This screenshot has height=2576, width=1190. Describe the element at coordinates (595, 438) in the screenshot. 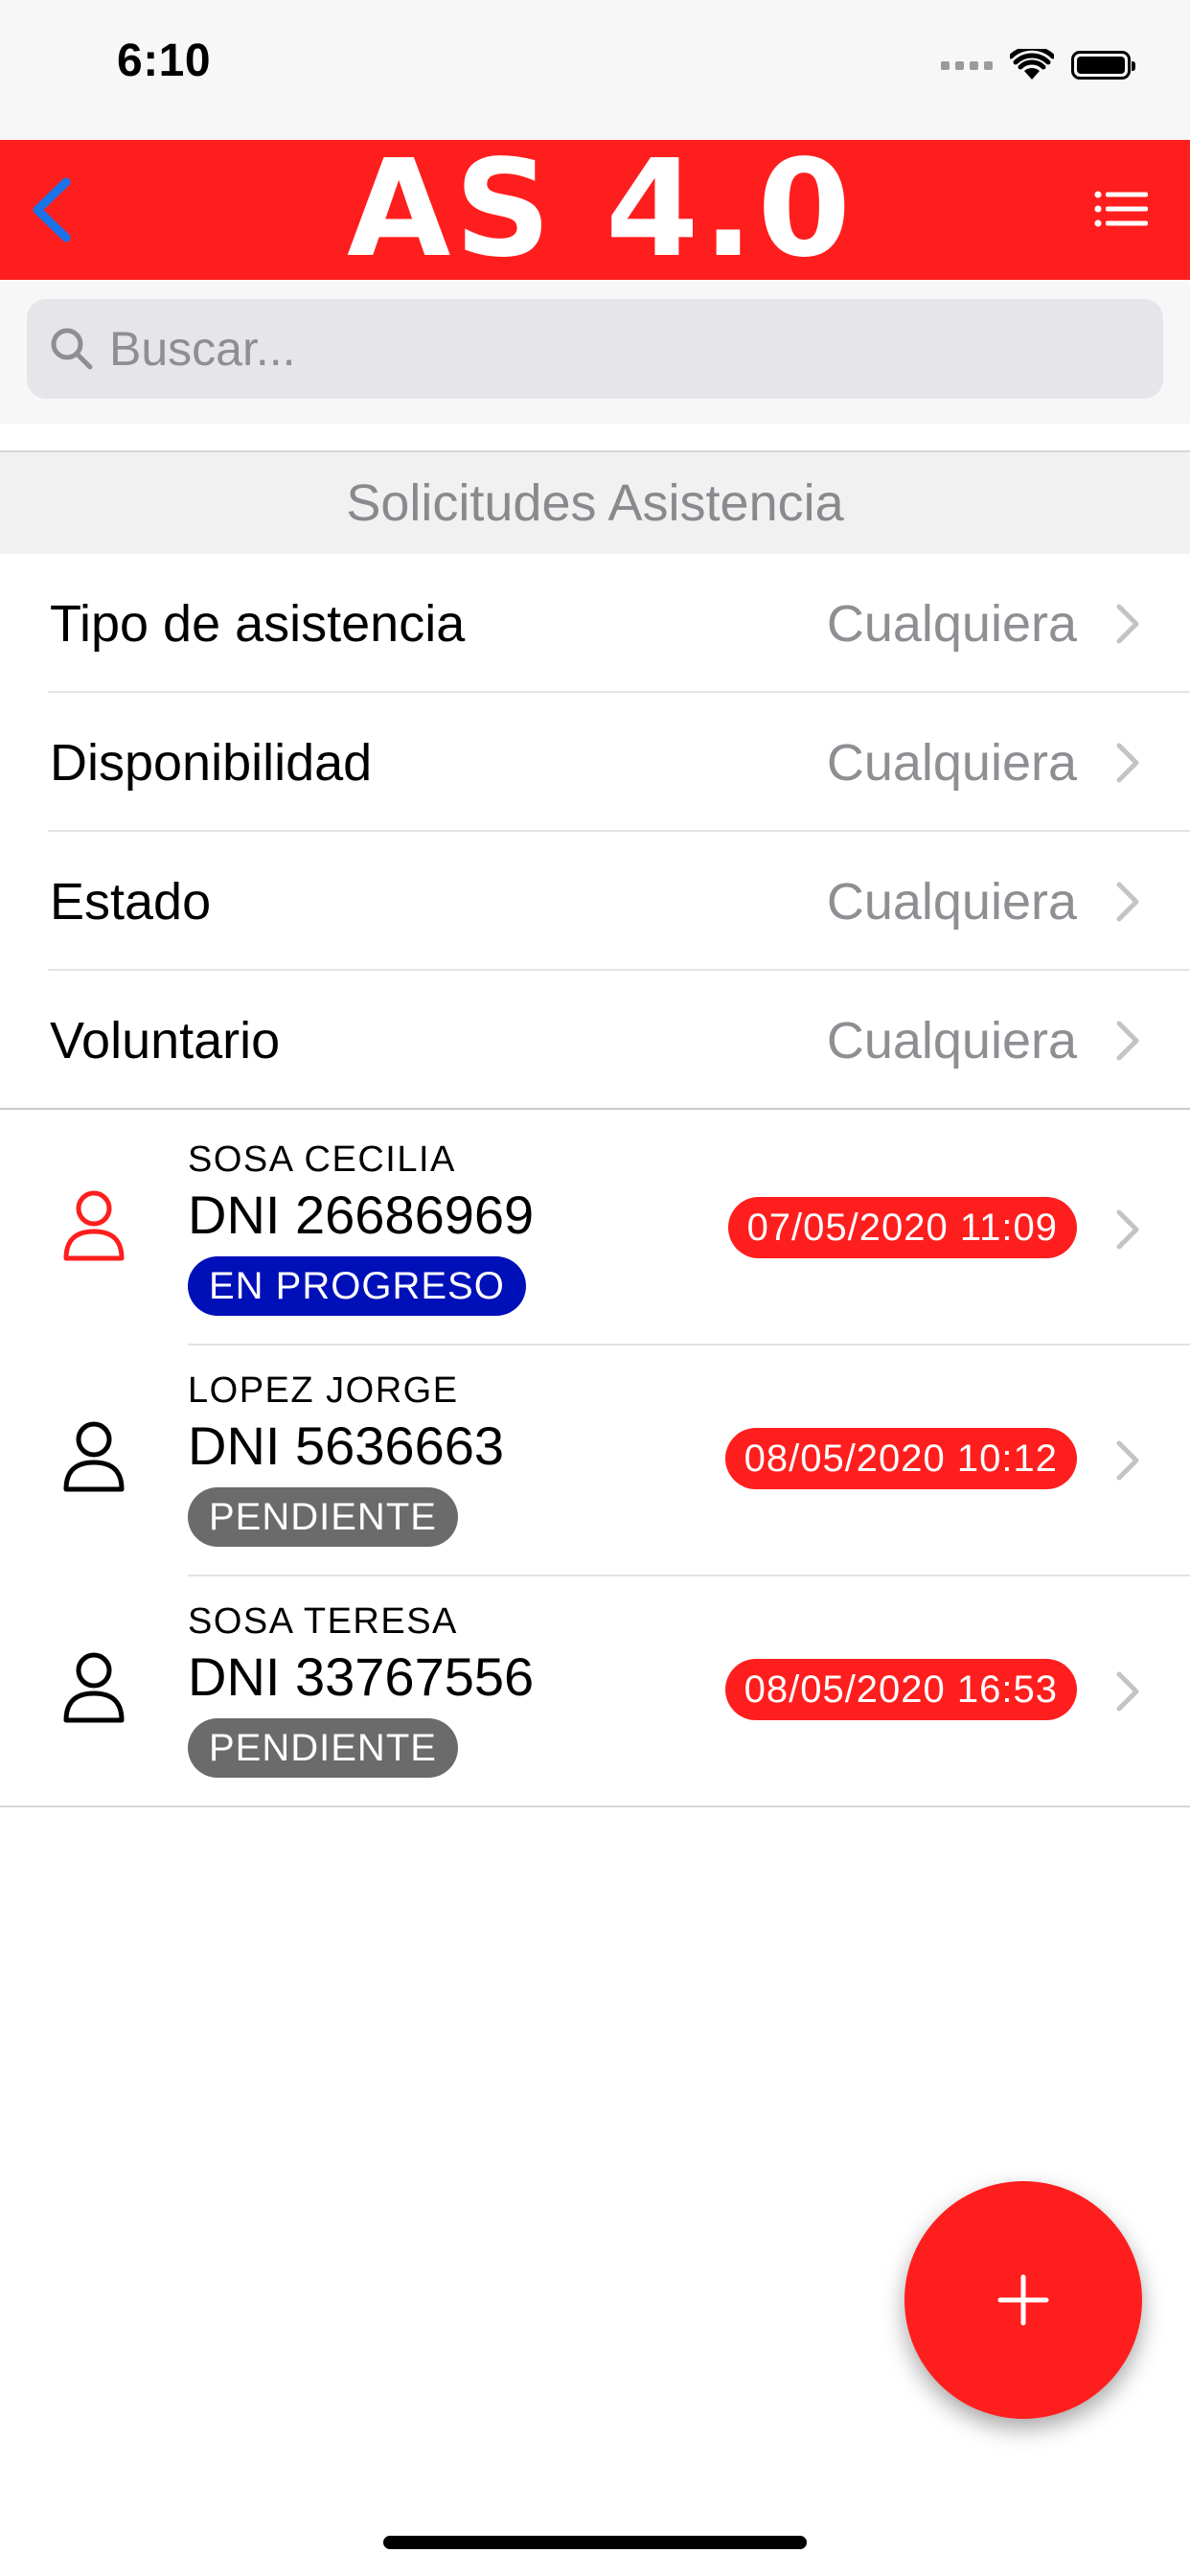

I see `spacer` at that location.